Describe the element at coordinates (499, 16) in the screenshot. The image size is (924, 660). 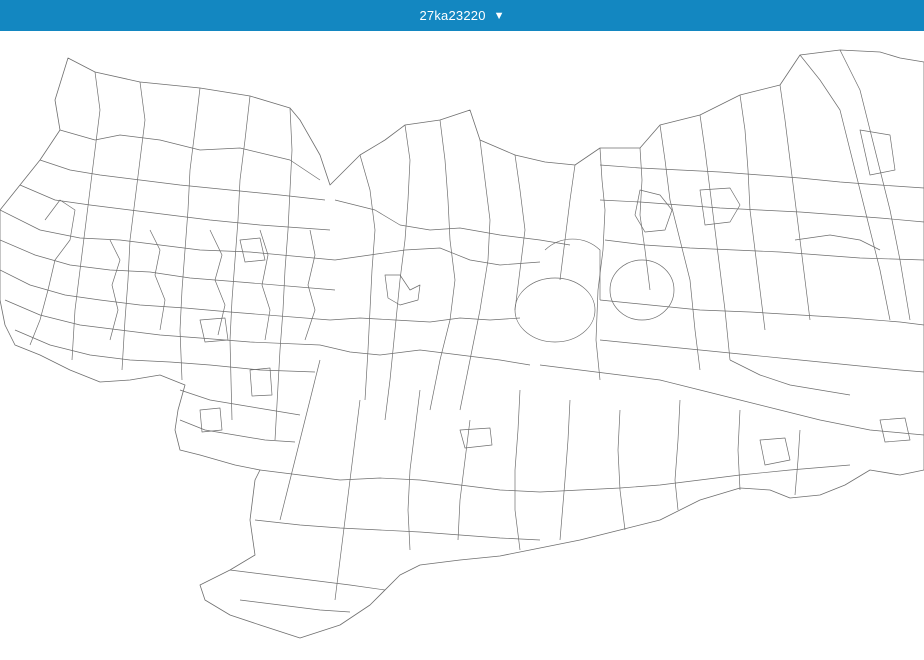
I see `triangle-down-icon: ▼` at that location.